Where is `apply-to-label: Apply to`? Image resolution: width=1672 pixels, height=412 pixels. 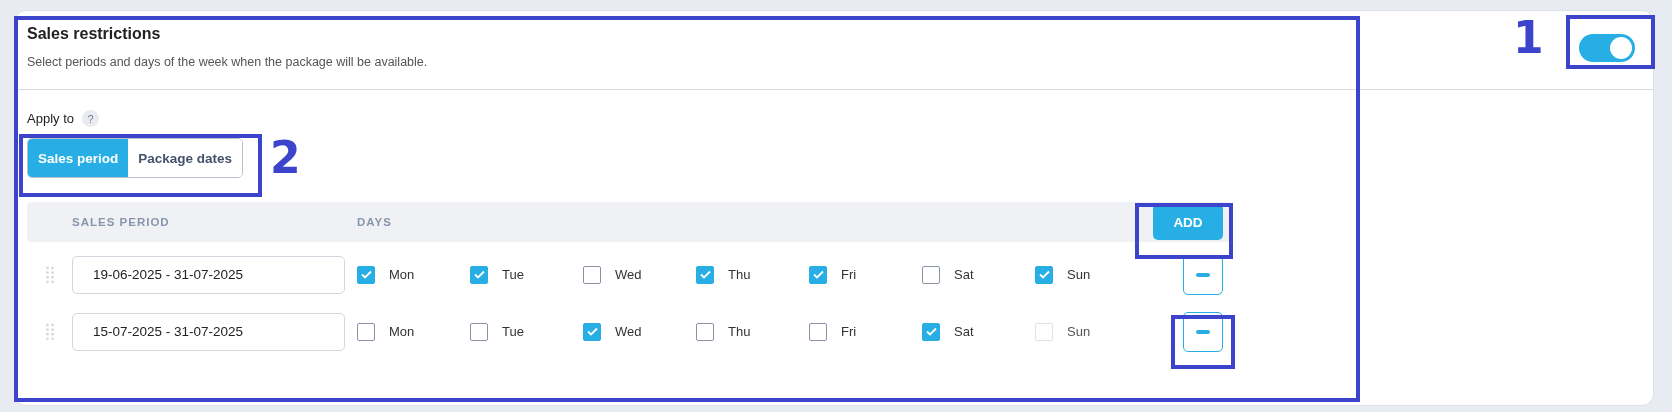
apply-to-label: Apply to is located at coordinates (50, 118).